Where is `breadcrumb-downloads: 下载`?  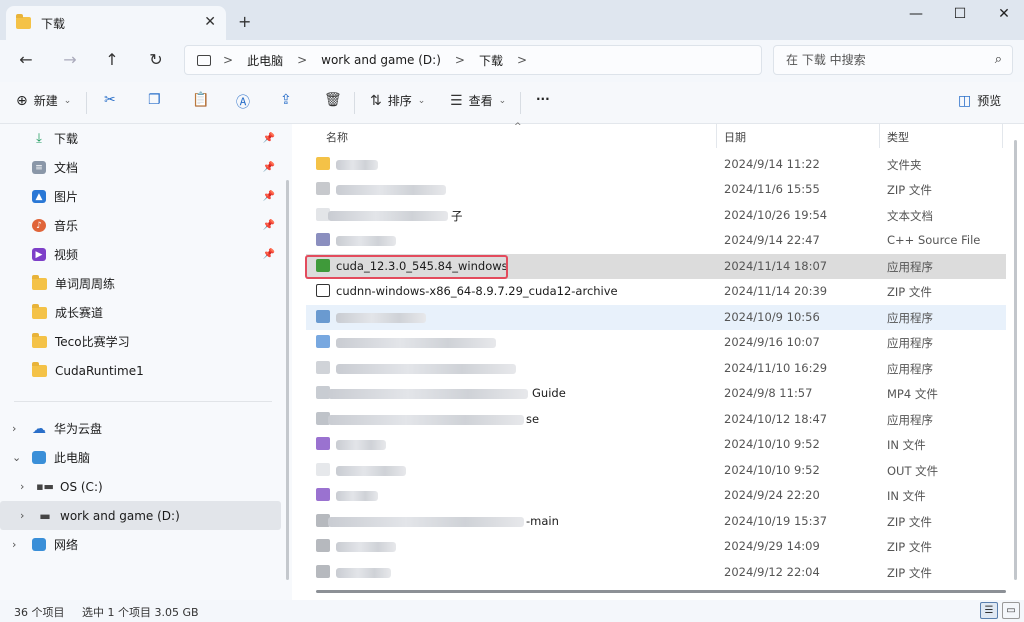
breadcrumb-downloads: 下载 is located at coordinates (491, 60).